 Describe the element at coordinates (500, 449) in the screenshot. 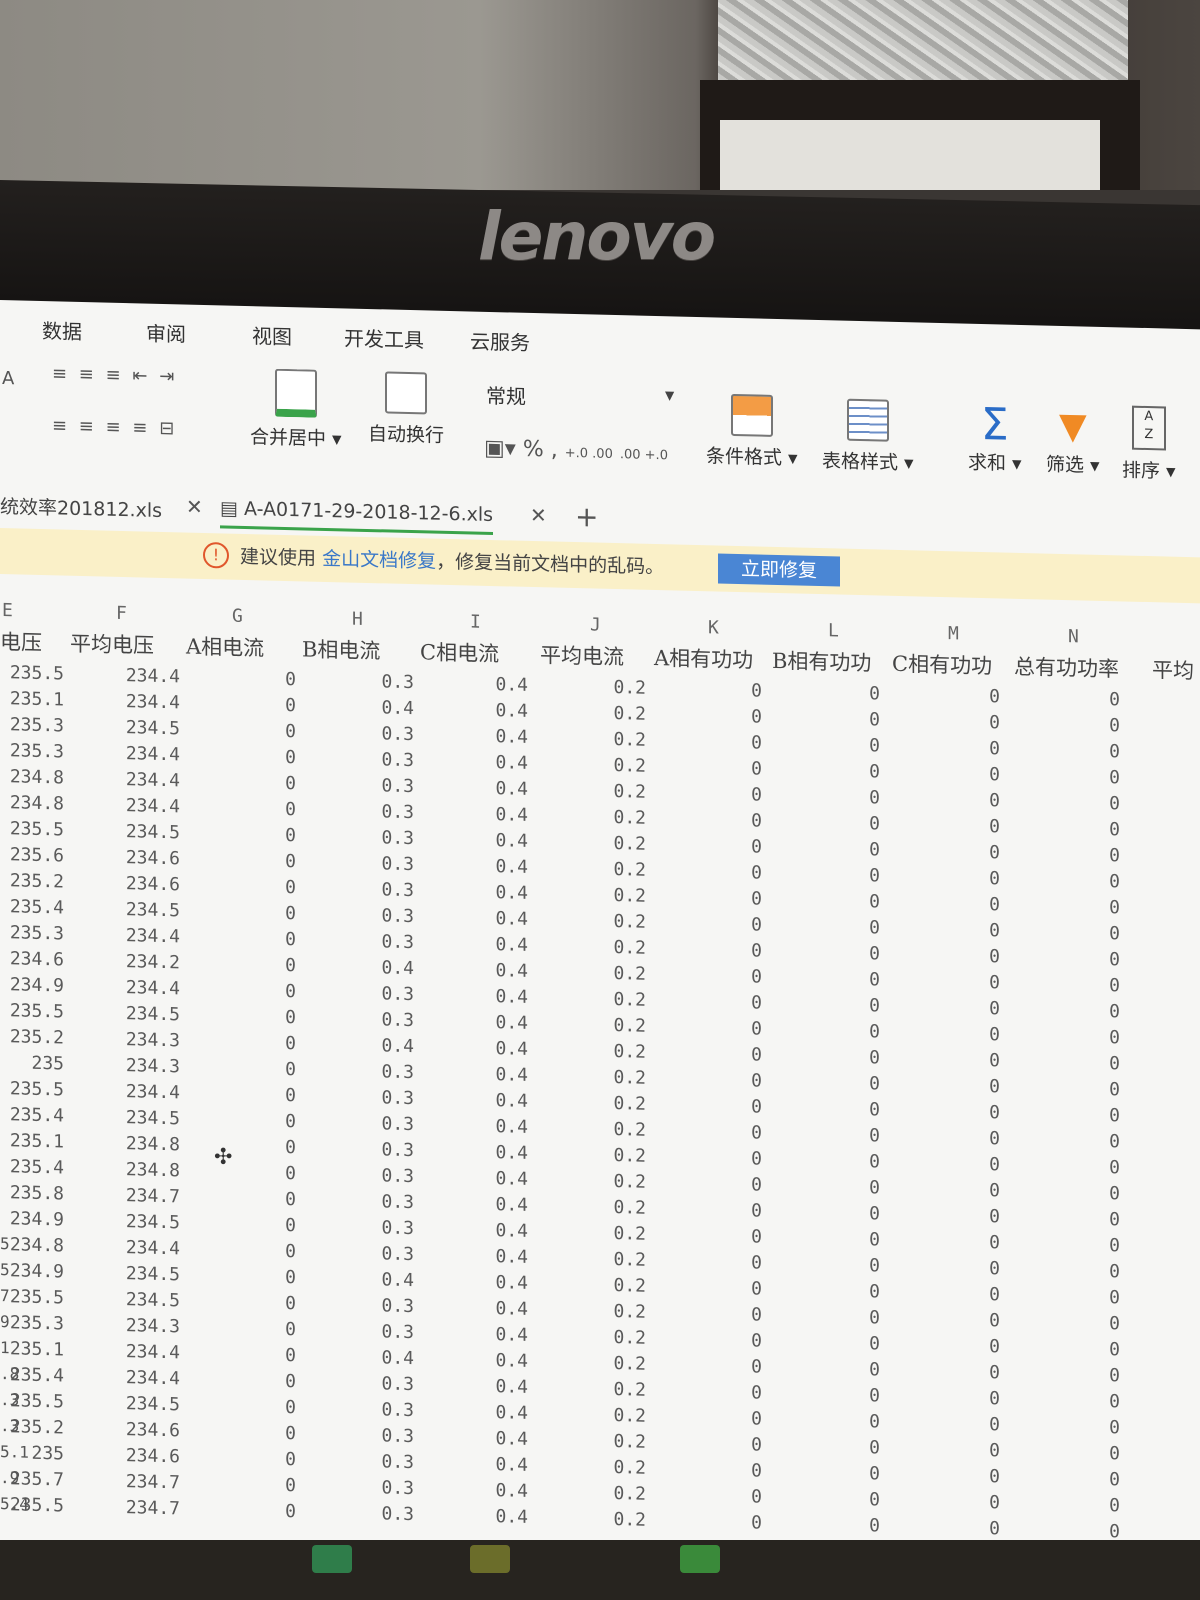

I see `currency-icon: ▣▾` at that location.